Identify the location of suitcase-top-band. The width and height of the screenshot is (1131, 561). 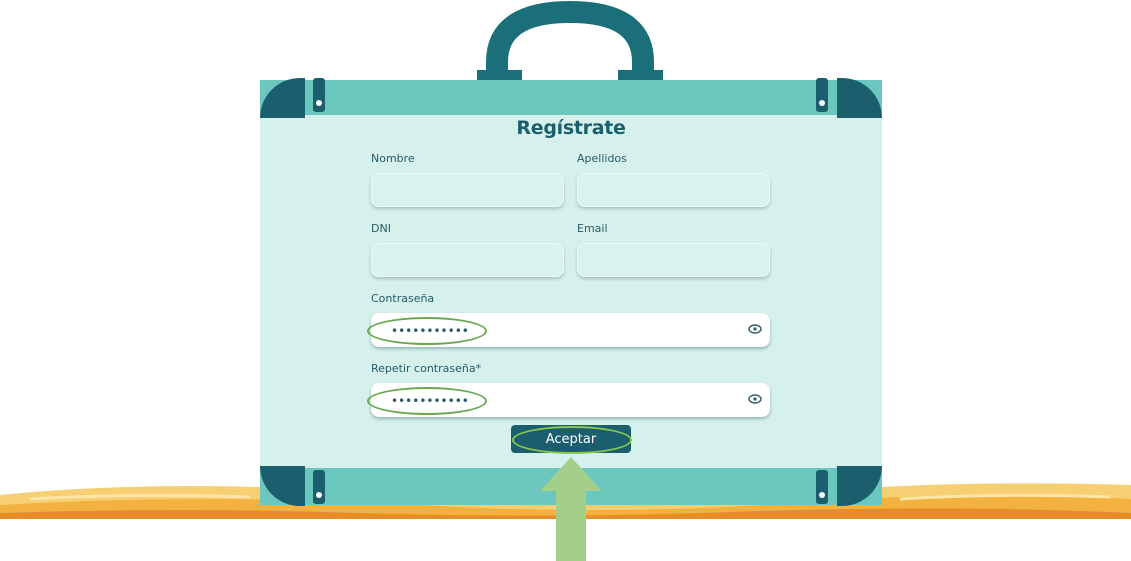
(571, 97).